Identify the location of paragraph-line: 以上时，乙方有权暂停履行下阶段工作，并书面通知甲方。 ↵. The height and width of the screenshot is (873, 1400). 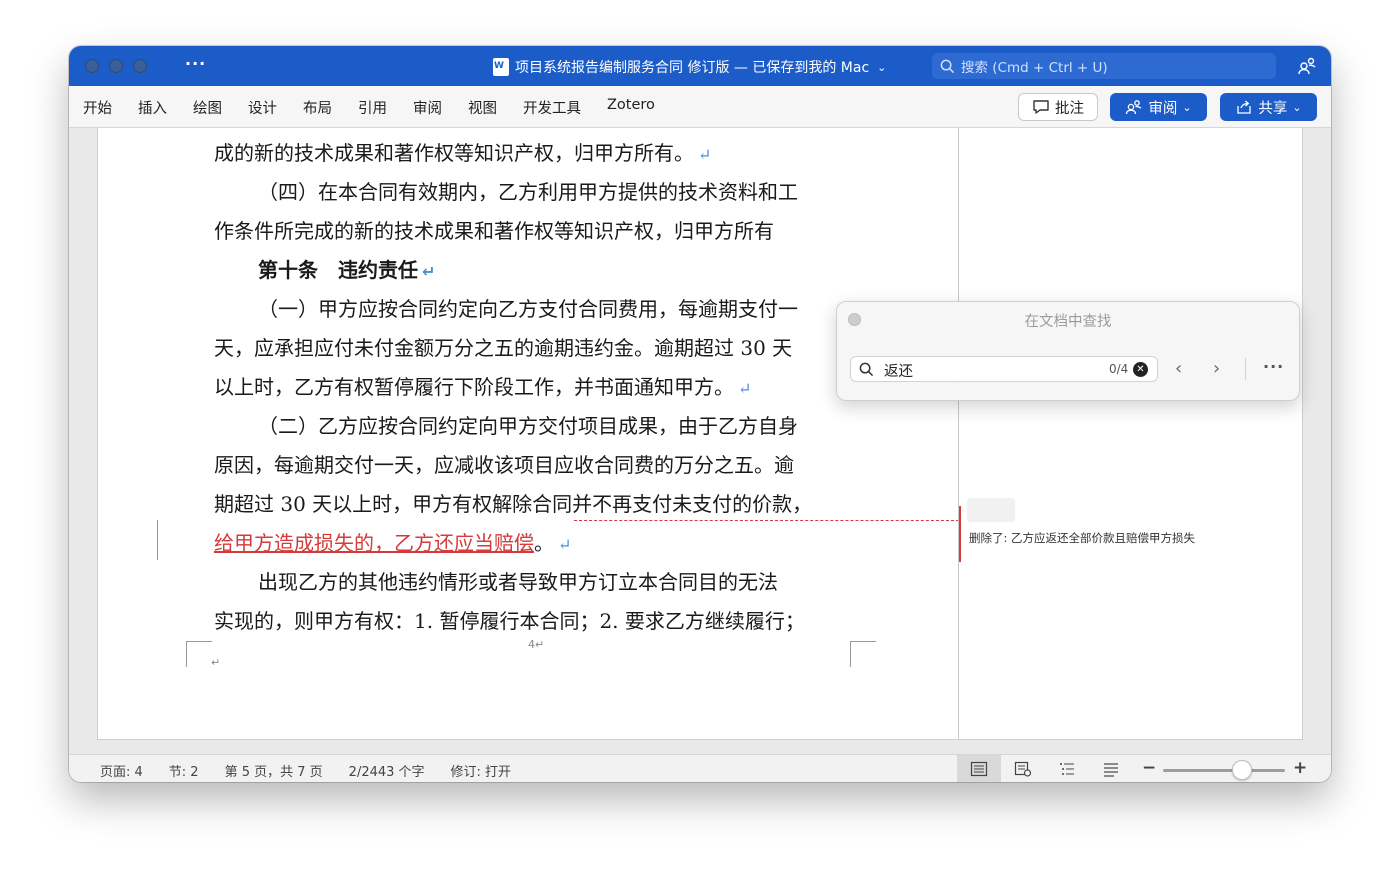
(483, 387).